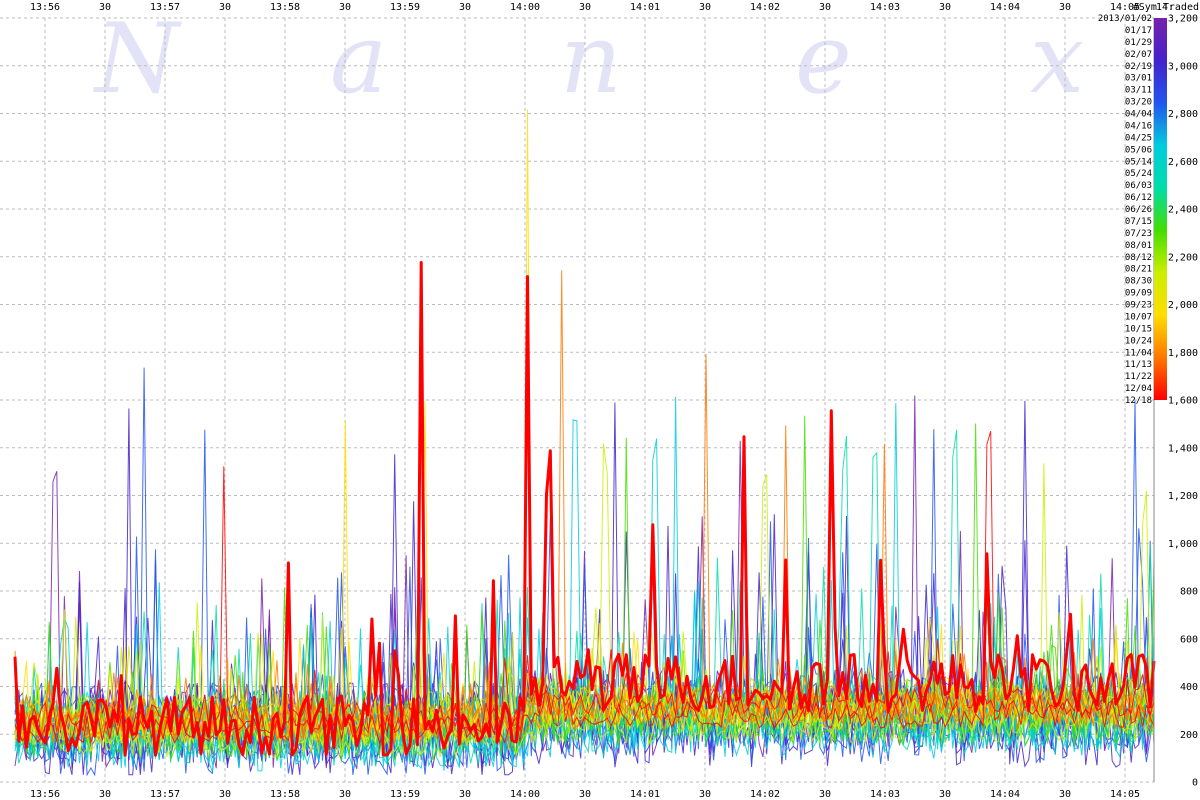 The height and width of the screenshot is (800, 1200). I want to click on legend-date-label: 08/21, so click(1138, 270).